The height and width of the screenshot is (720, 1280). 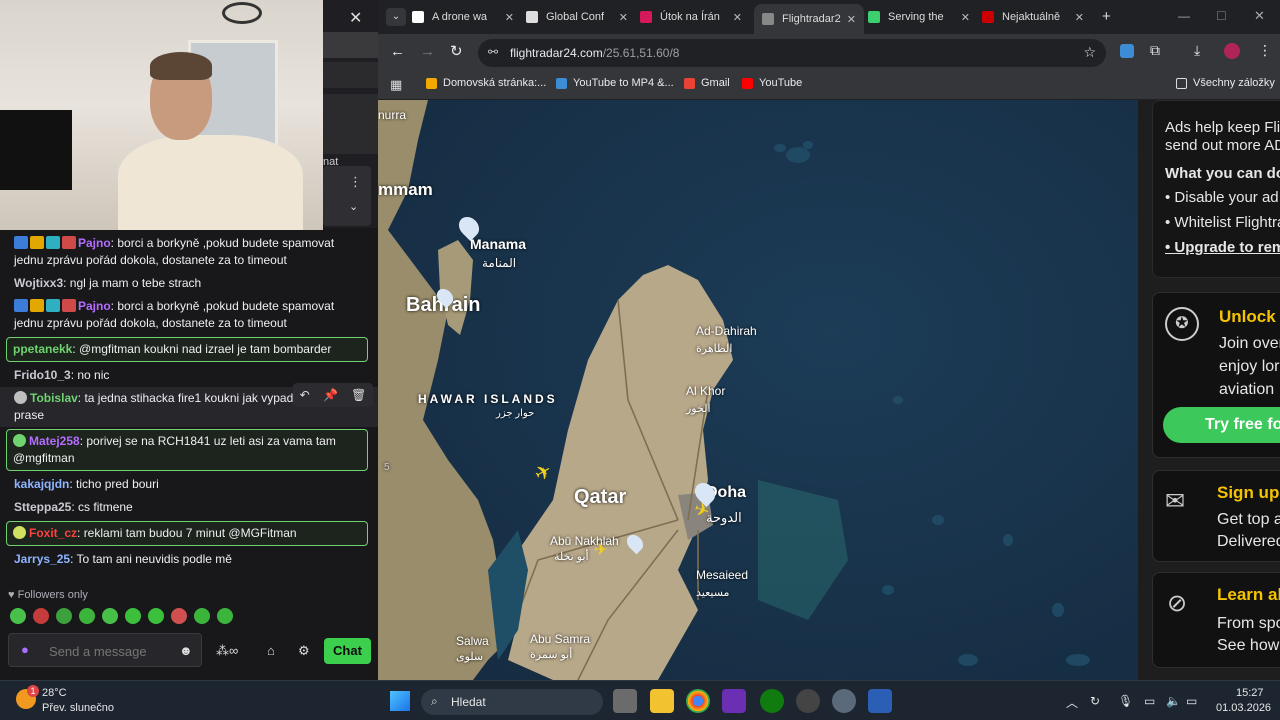 I want to click on chat-message: Wojtixx3: ngl ja mam o tebe strach, so click(x=189, y=283).